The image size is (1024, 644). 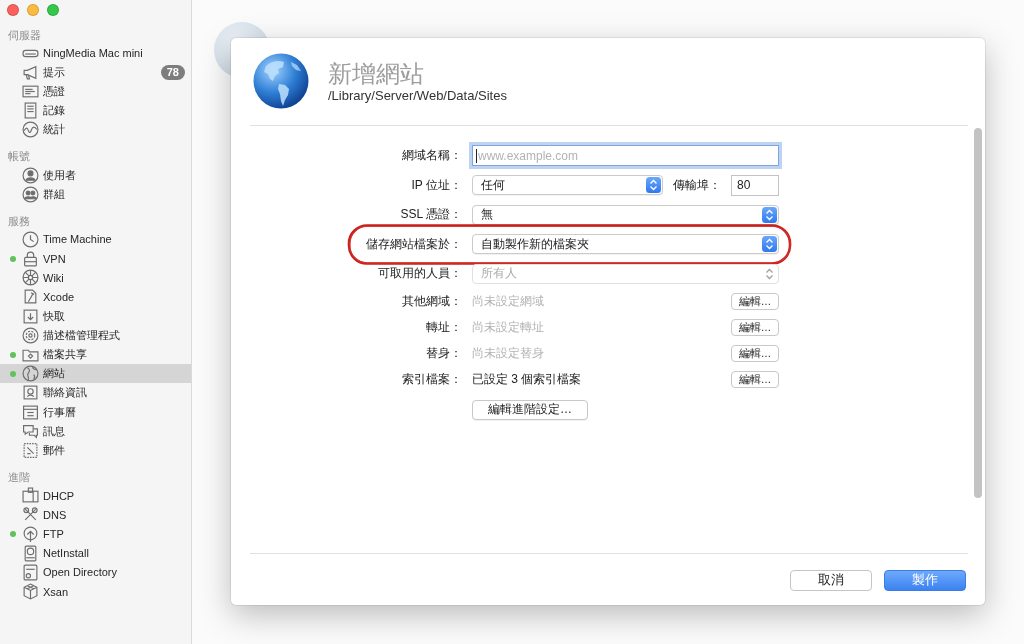 What do you see at coordinates (95, 374) in the screenshot?
I see `sidebar-item: 網站` at bounding box center [95, 374].